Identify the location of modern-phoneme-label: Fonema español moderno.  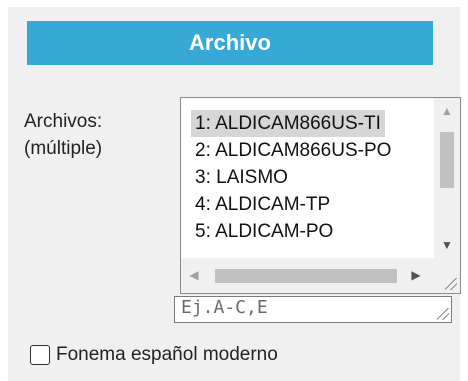
(167, 354).